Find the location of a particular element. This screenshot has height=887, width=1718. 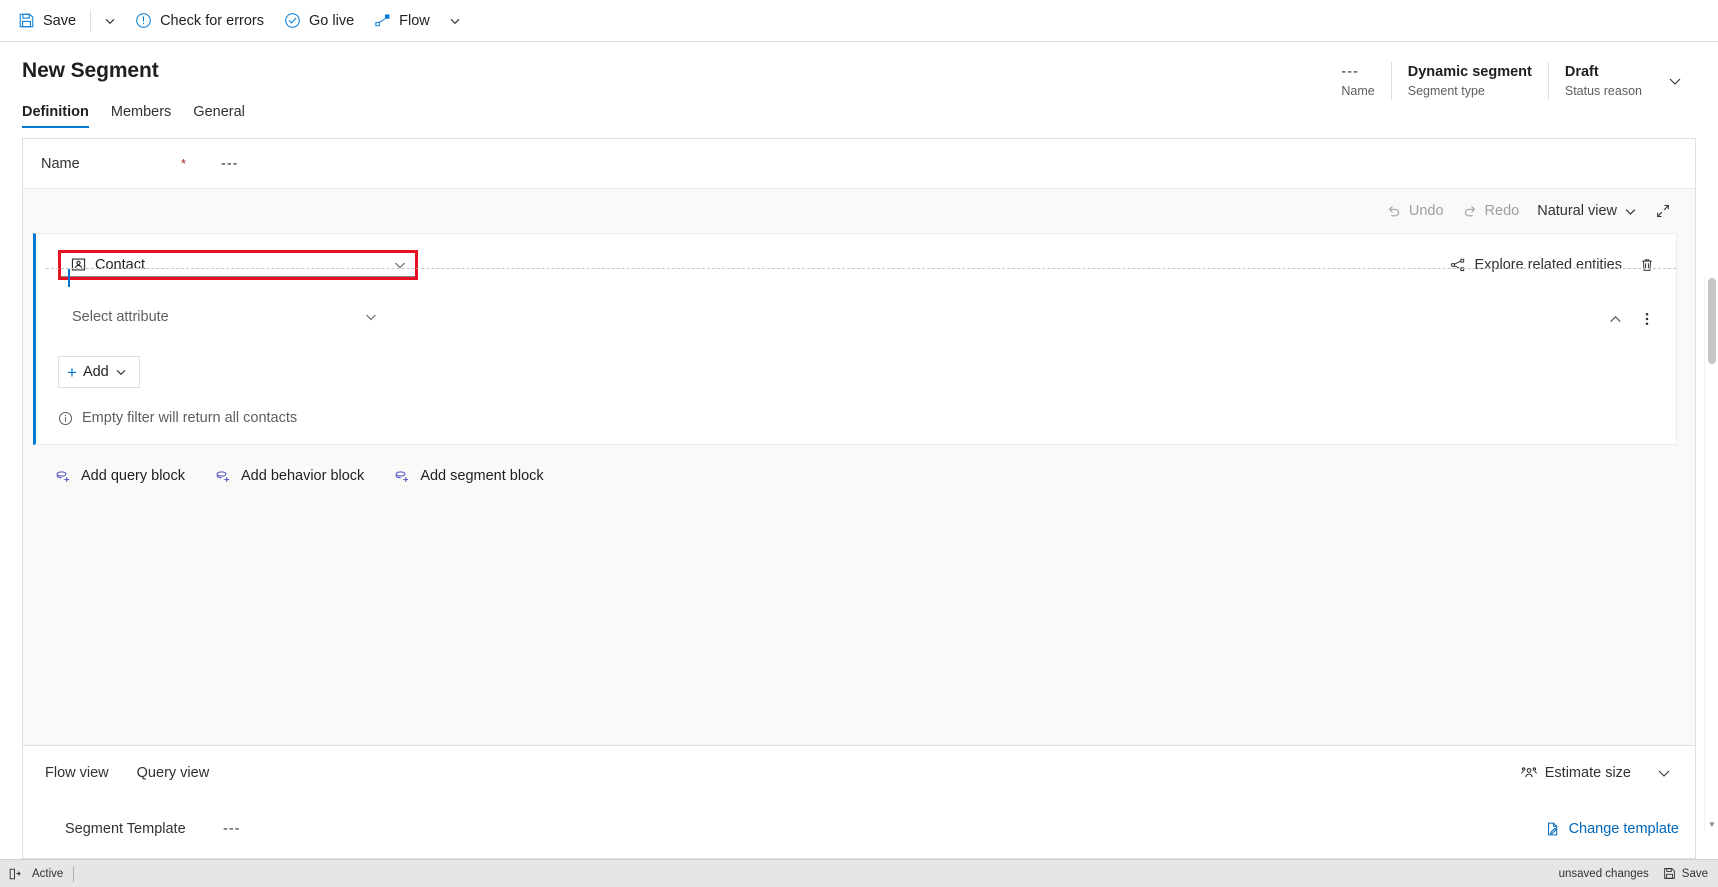

view-mode-selector: Natural view is located at coordinates (1587, 211).